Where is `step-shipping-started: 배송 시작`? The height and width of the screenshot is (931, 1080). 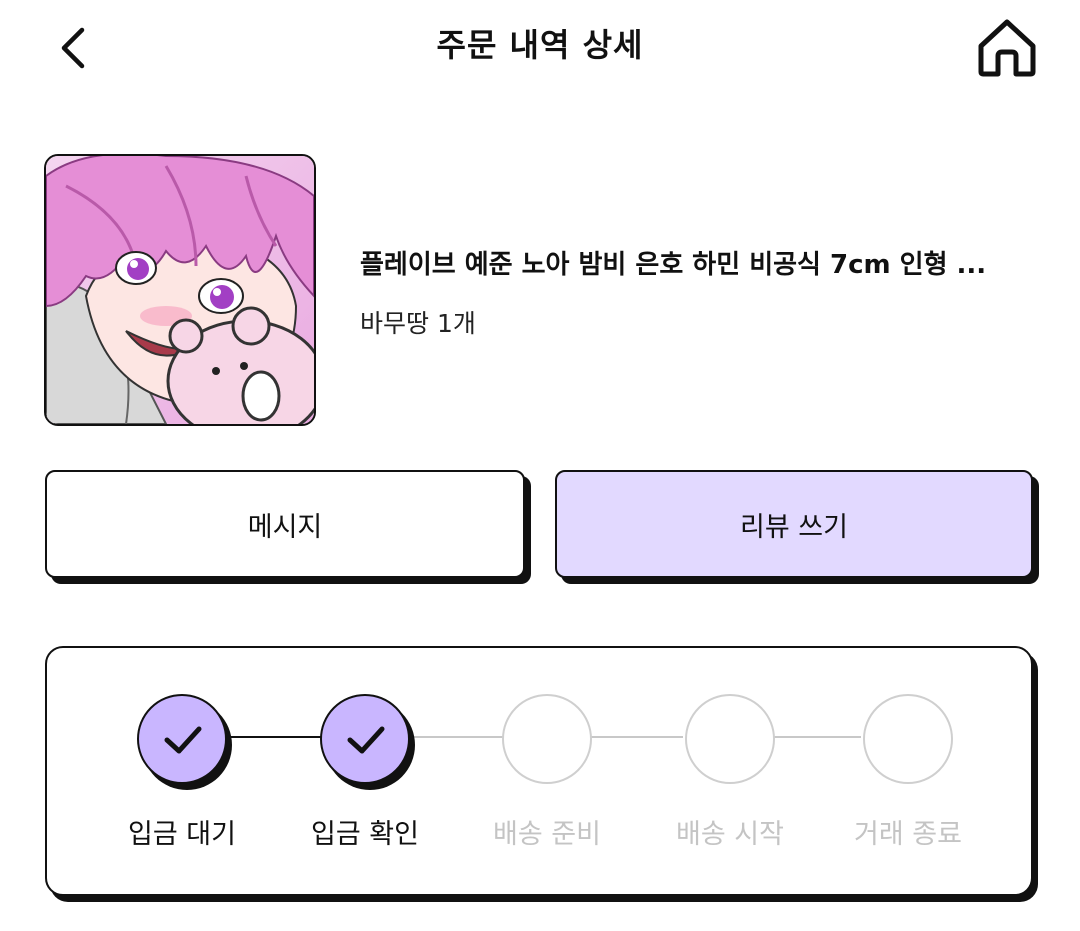 step-shipping-started: 배송 시작 is located at coordinates (730, 773).